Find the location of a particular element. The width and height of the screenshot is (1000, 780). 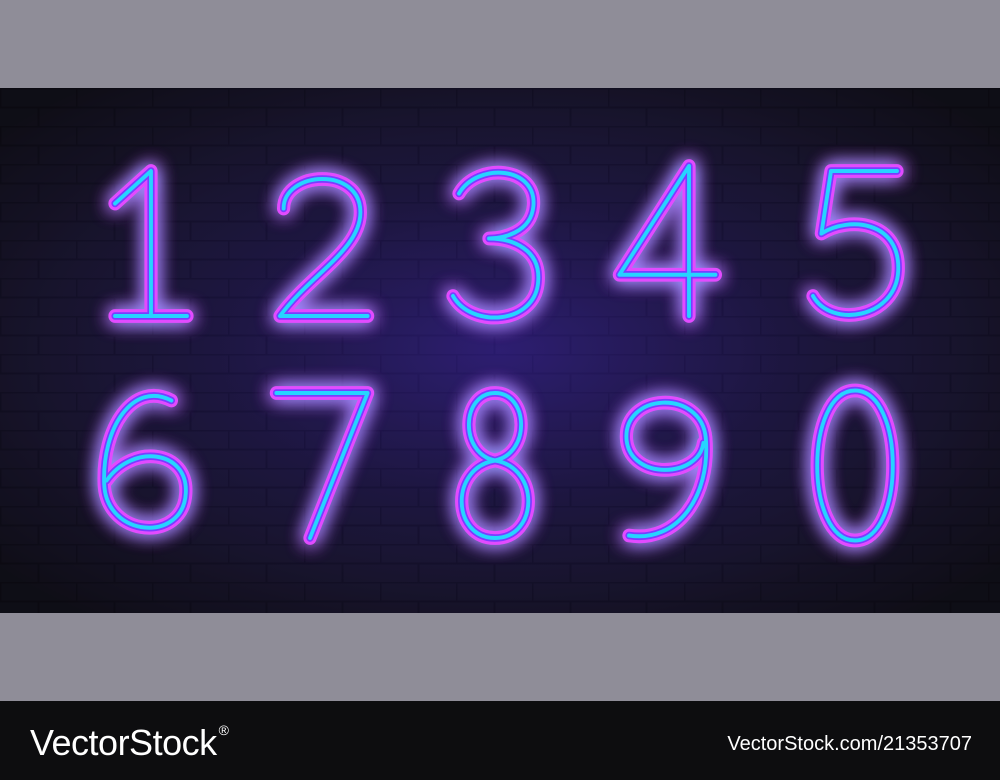

vectorstock-logo: VectorStock ® is located at coordinates (129, 743).